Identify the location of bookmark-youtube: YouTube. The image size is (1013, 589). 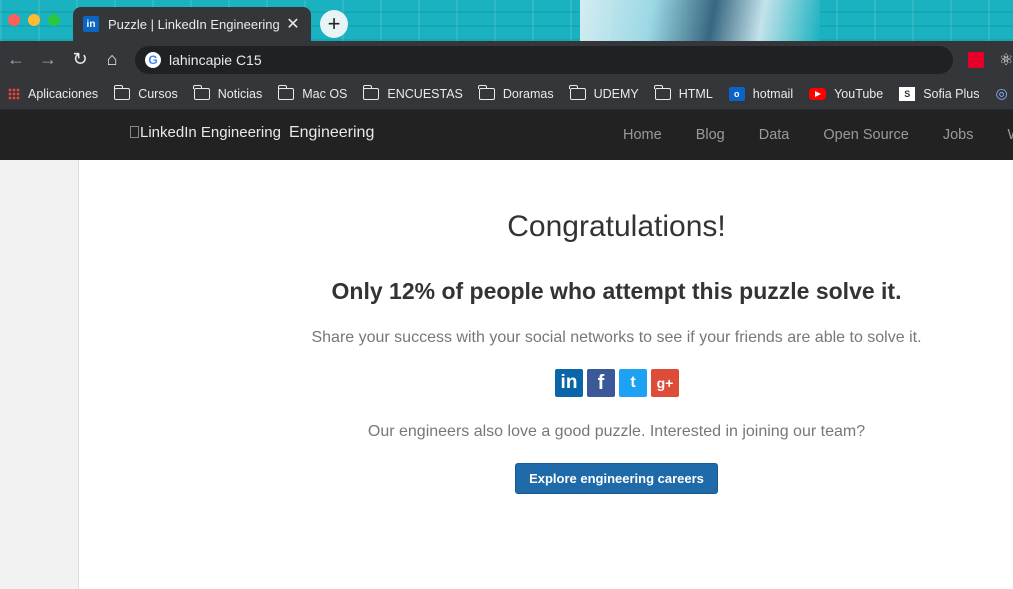
(846, 94).